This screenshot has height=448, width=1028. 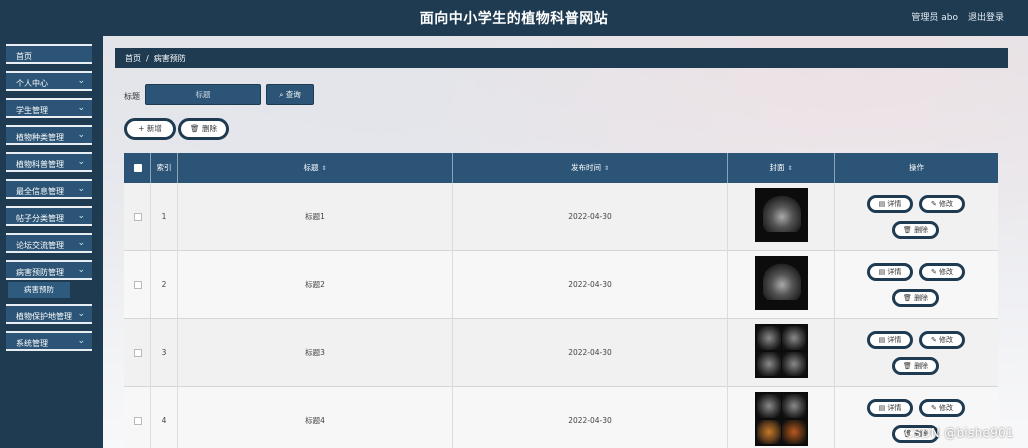 What do you see at coordinates (916, 167) in the screenshot?
I see `col-actions: 操作` at bounding box center [916, 167].